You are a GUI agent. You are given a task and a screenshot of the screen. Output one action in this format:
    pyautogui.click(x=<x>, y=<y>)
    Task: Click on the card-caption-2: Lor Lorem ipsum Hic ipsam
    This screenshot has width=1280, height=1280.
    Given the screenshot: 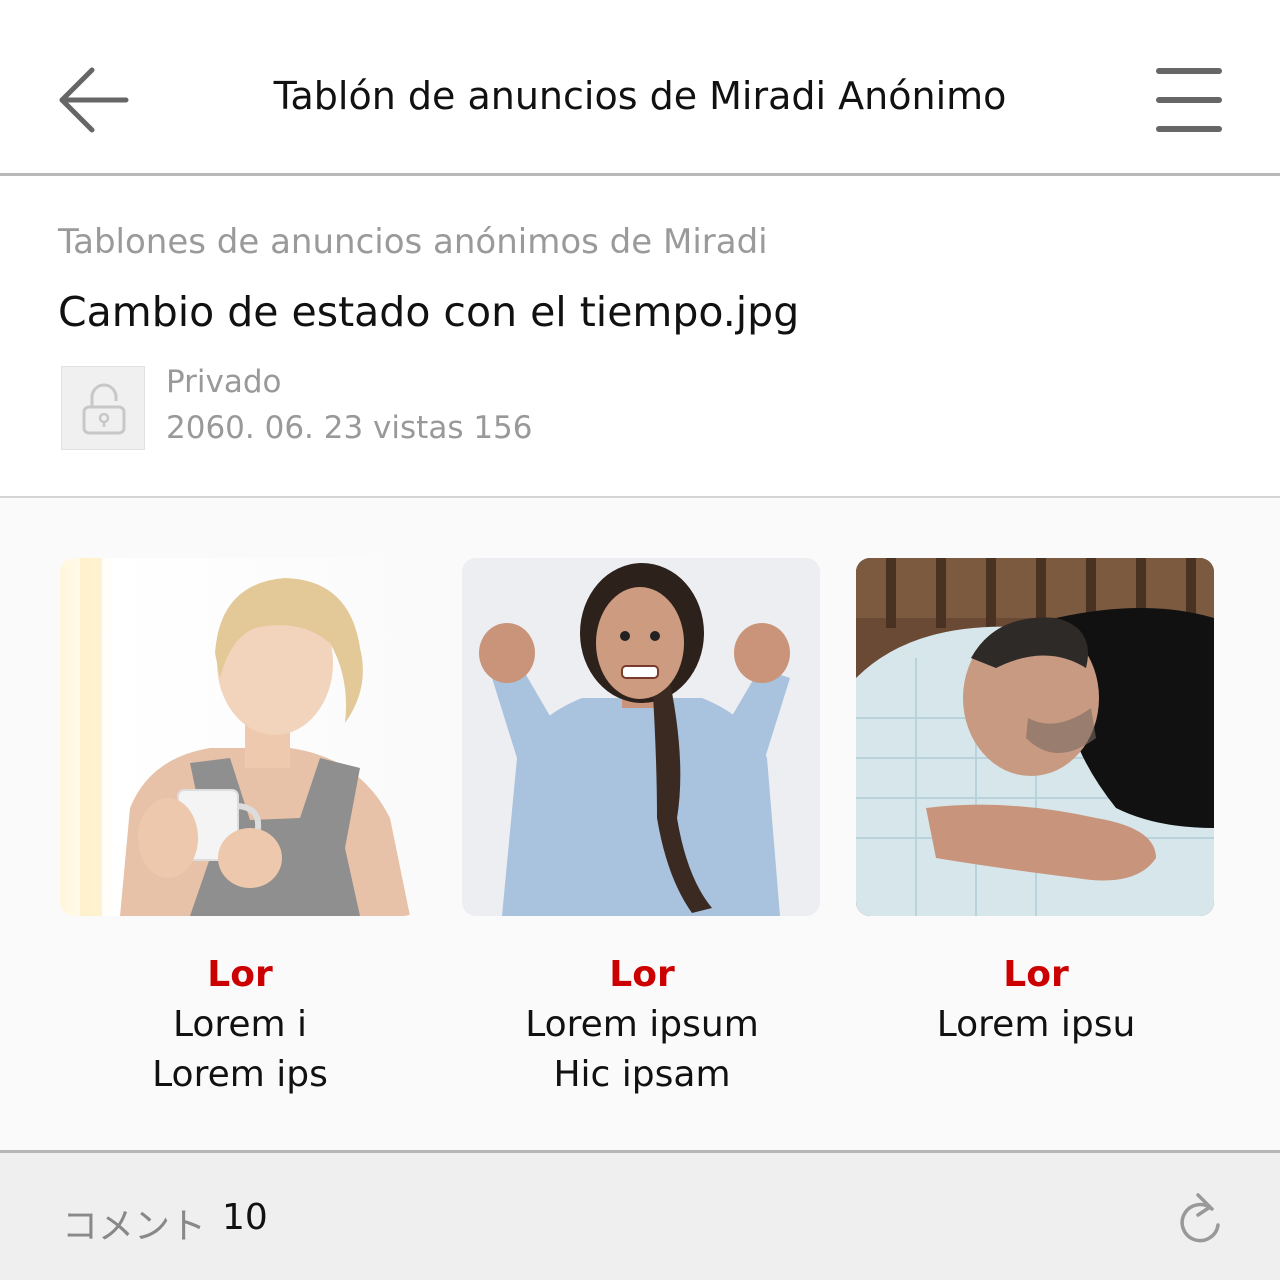 What is the action you would take?
    pyautogui.click(x=642, y=1025)
    